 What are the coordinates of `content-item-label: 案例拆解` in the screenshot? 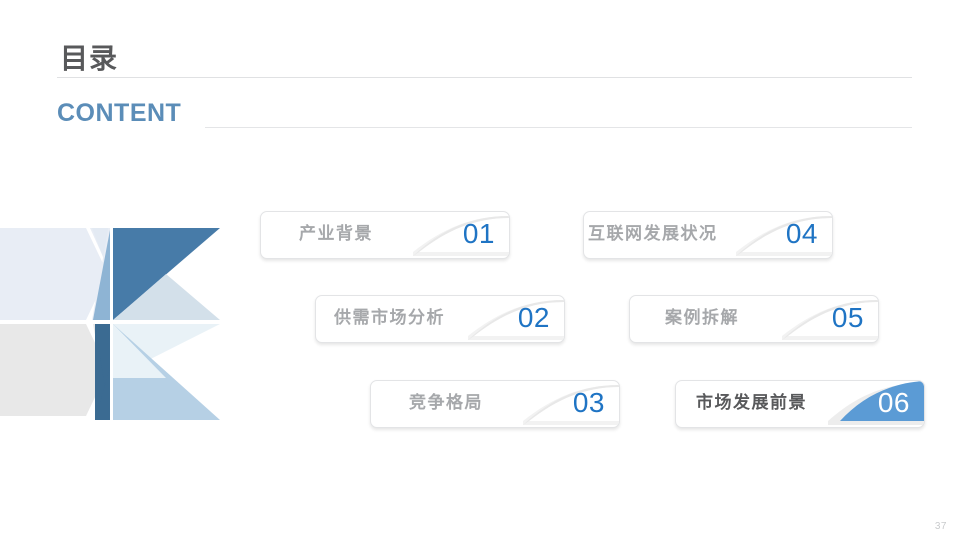 It's located at (702, 317).